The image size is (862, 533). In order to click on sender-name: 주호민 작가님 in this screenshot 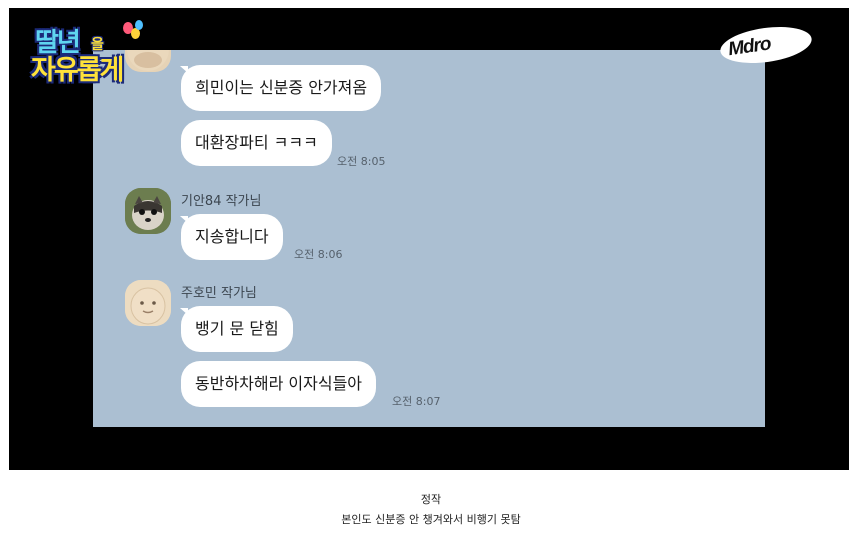, I will do `click(219, 293)`.